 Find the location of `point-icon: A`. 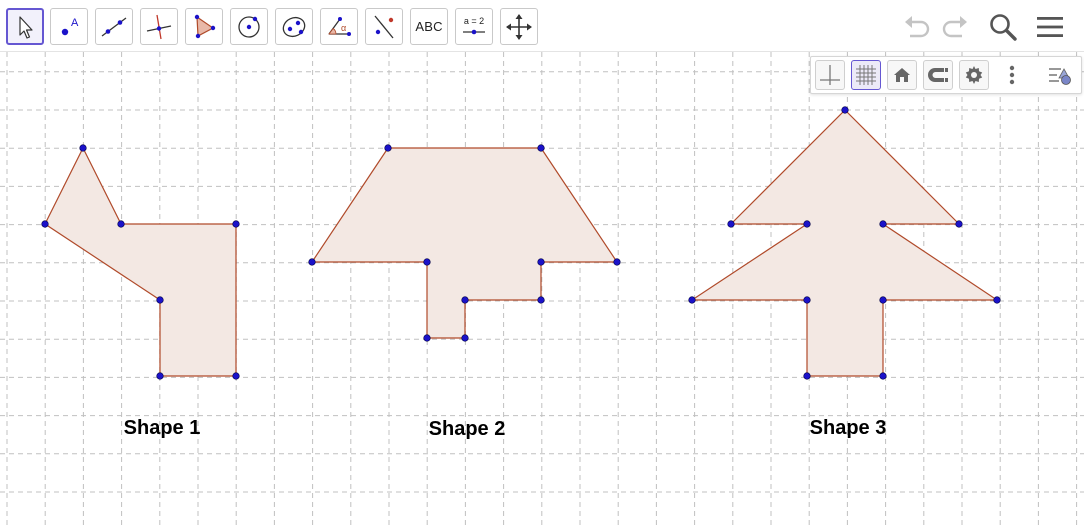

point-icon: A is located at coordinates (70, 26).